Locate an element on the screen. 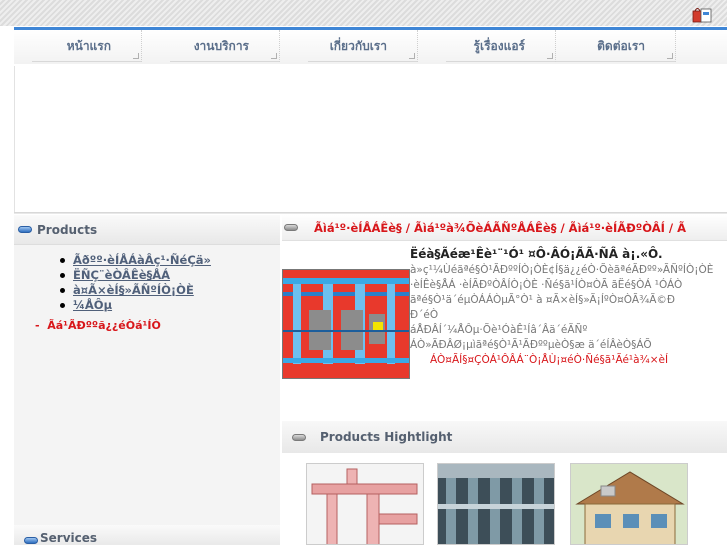 The width and height of the screenshot is (727, 545). sub-category-label: Ãá¹ÃÐººã¿¿éÒá¹ÍÒ is located at coordinates (104, 325).